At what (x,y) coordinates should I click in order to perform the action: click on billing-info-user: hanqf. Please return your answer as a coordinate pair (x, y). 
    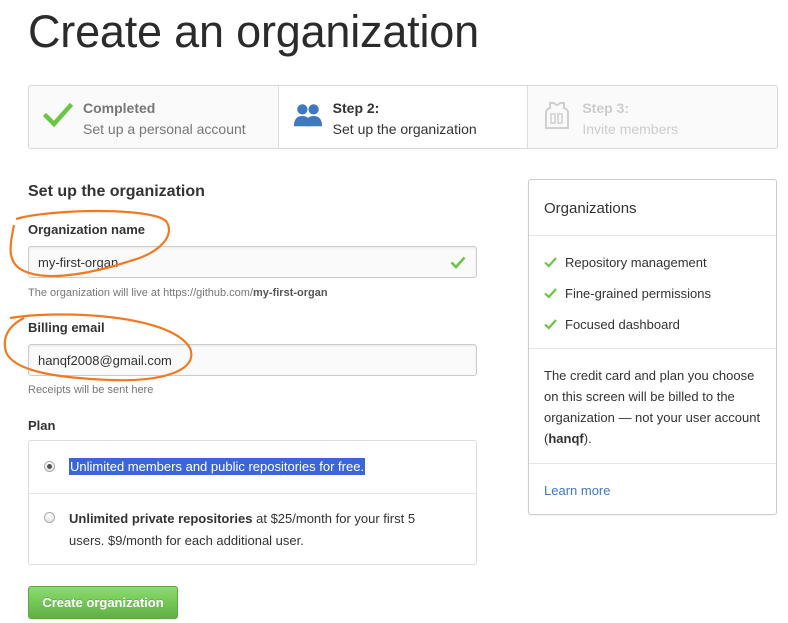
    Looking at the image, I should click on (566, 438).